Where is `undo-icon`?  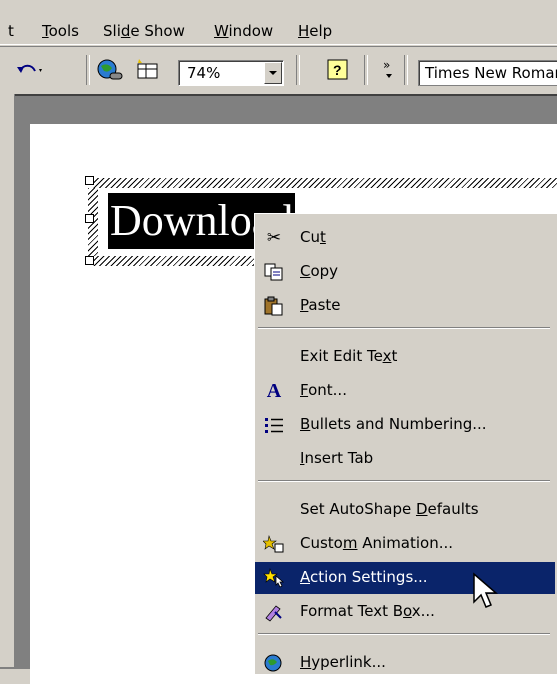
undo-icon is located at coordinates (29, 68).